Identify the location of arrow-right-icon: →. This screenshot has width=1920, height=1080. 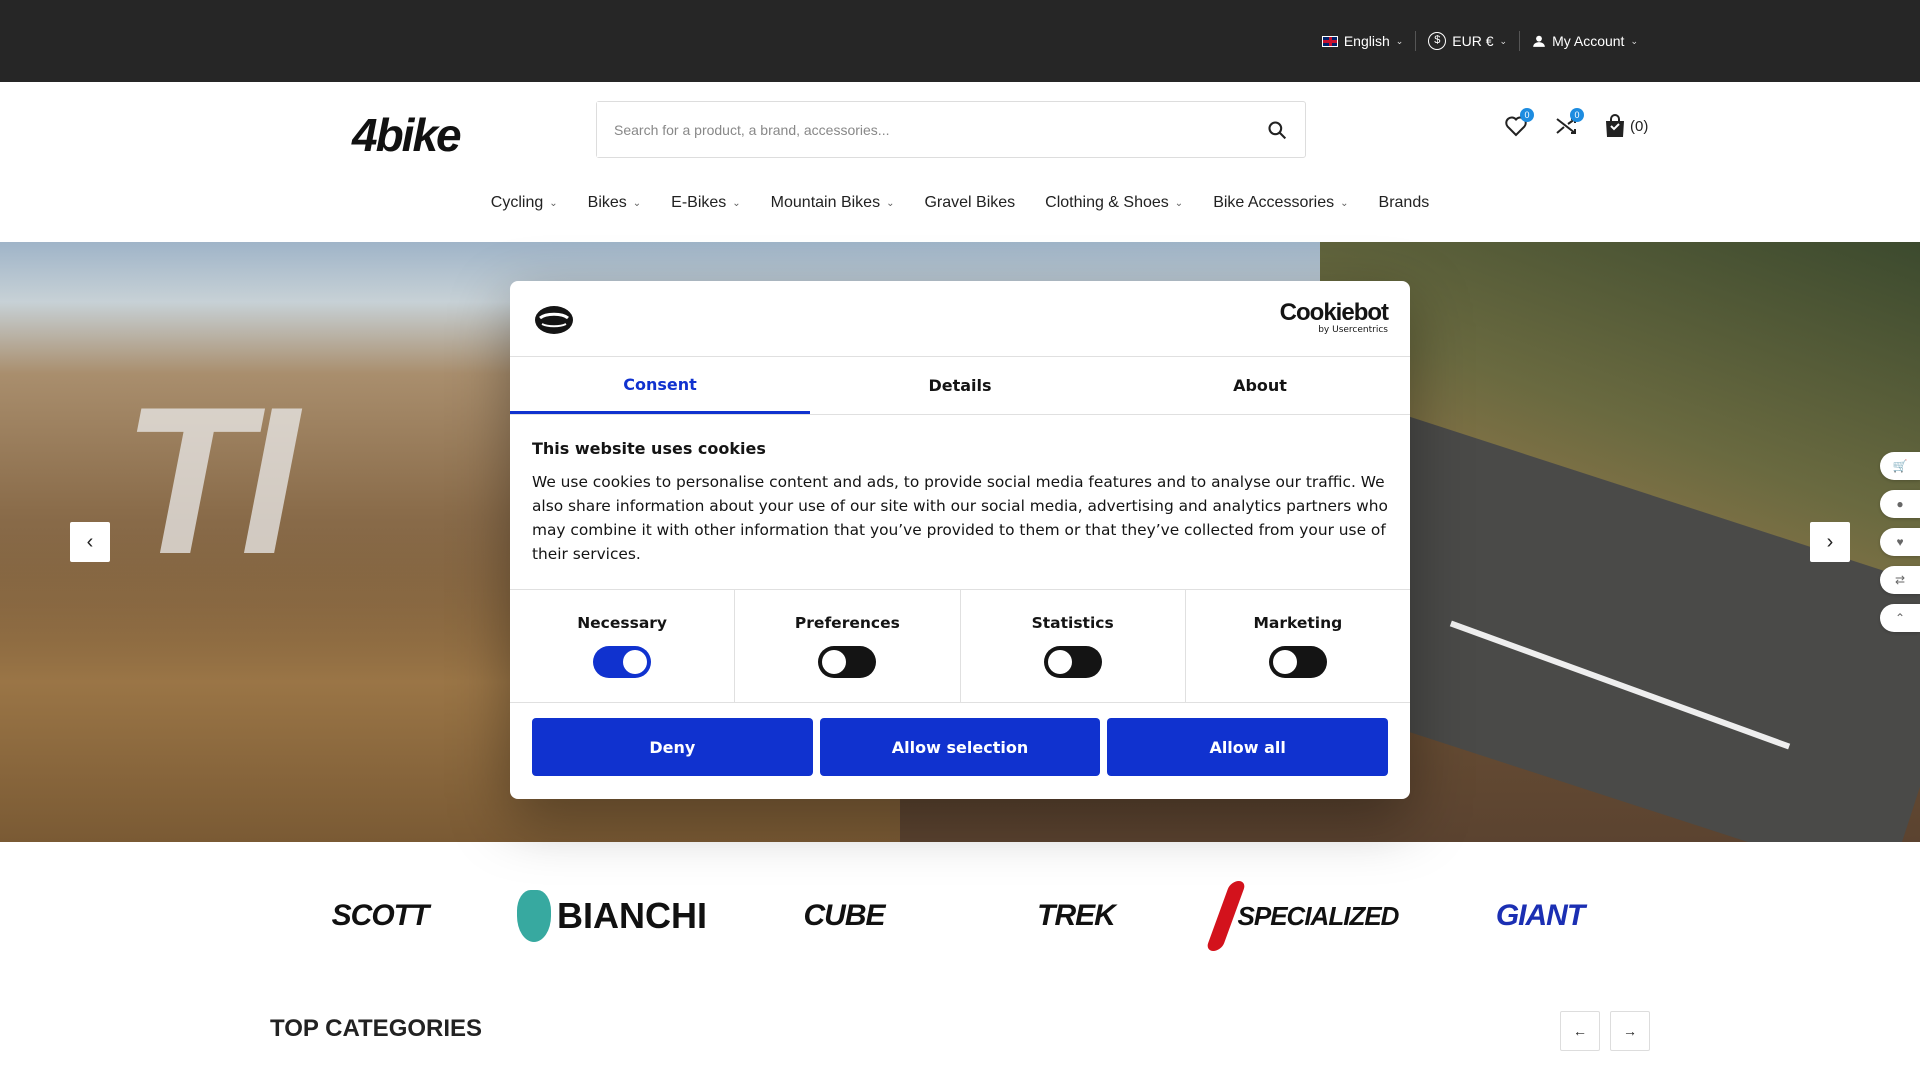
(1630, 1031).